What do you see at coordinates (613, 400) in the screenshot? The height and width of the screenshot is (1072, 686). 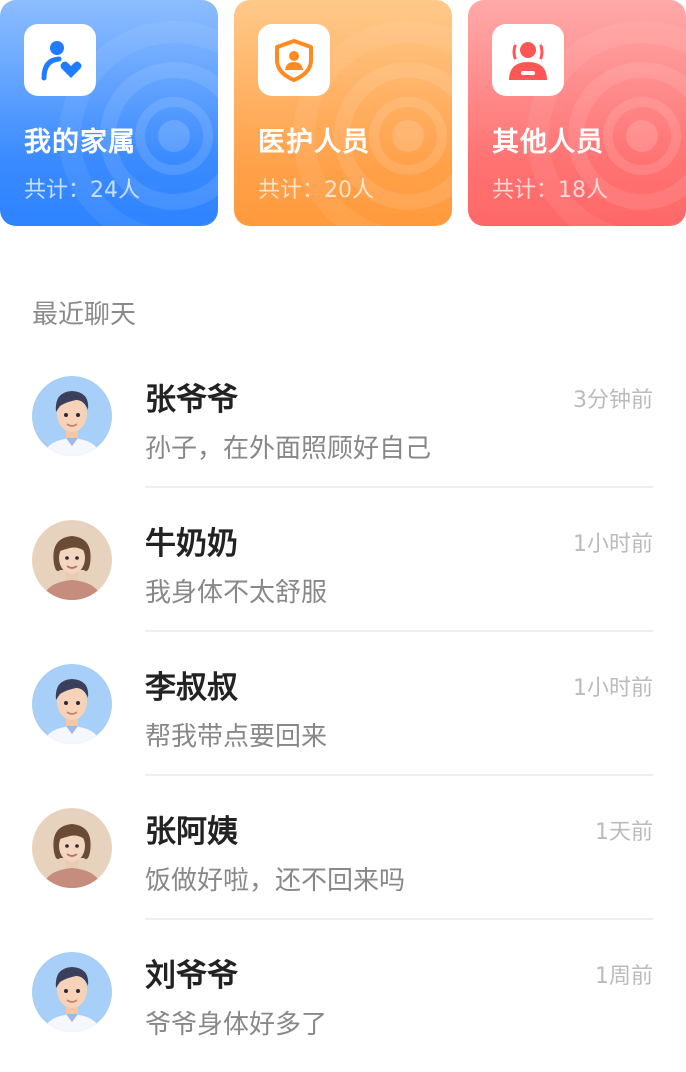 I see `message-time: 3分钟前` at bounding box center [613, 400].